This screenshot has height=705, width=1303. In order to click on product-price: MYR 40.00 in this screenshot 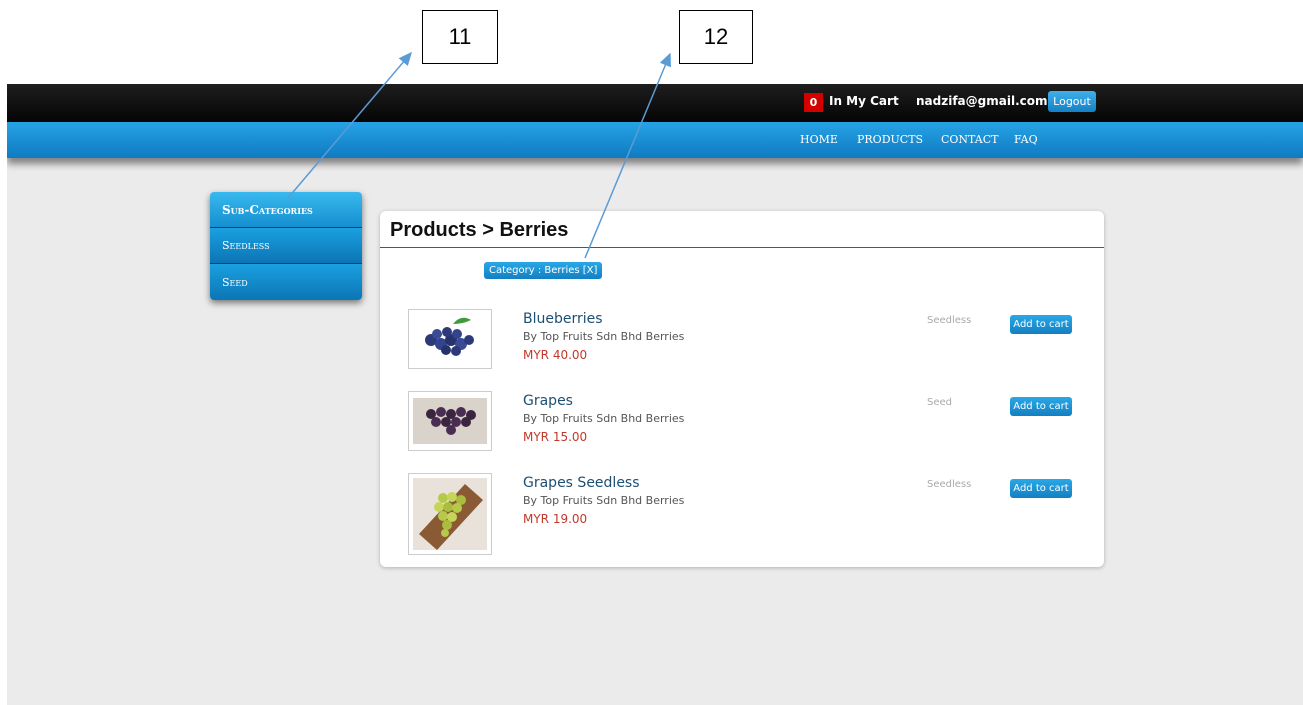, I will do `click(555, 355)`.